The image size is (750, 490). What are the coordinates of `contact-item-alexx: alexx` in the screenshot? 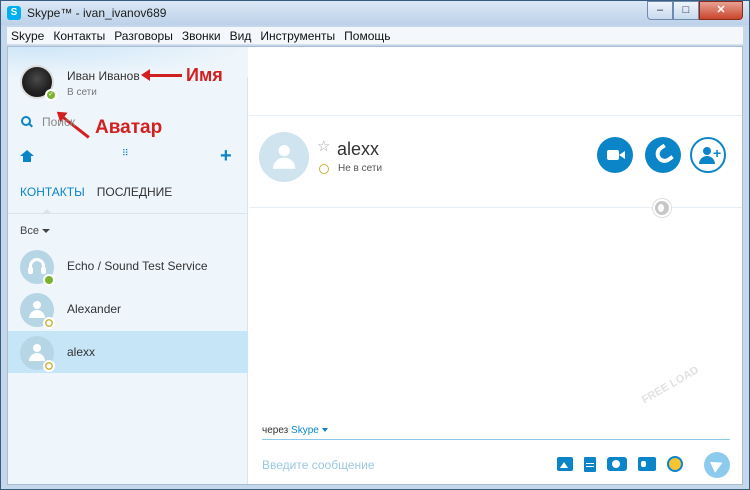 It's located at (128, 352).